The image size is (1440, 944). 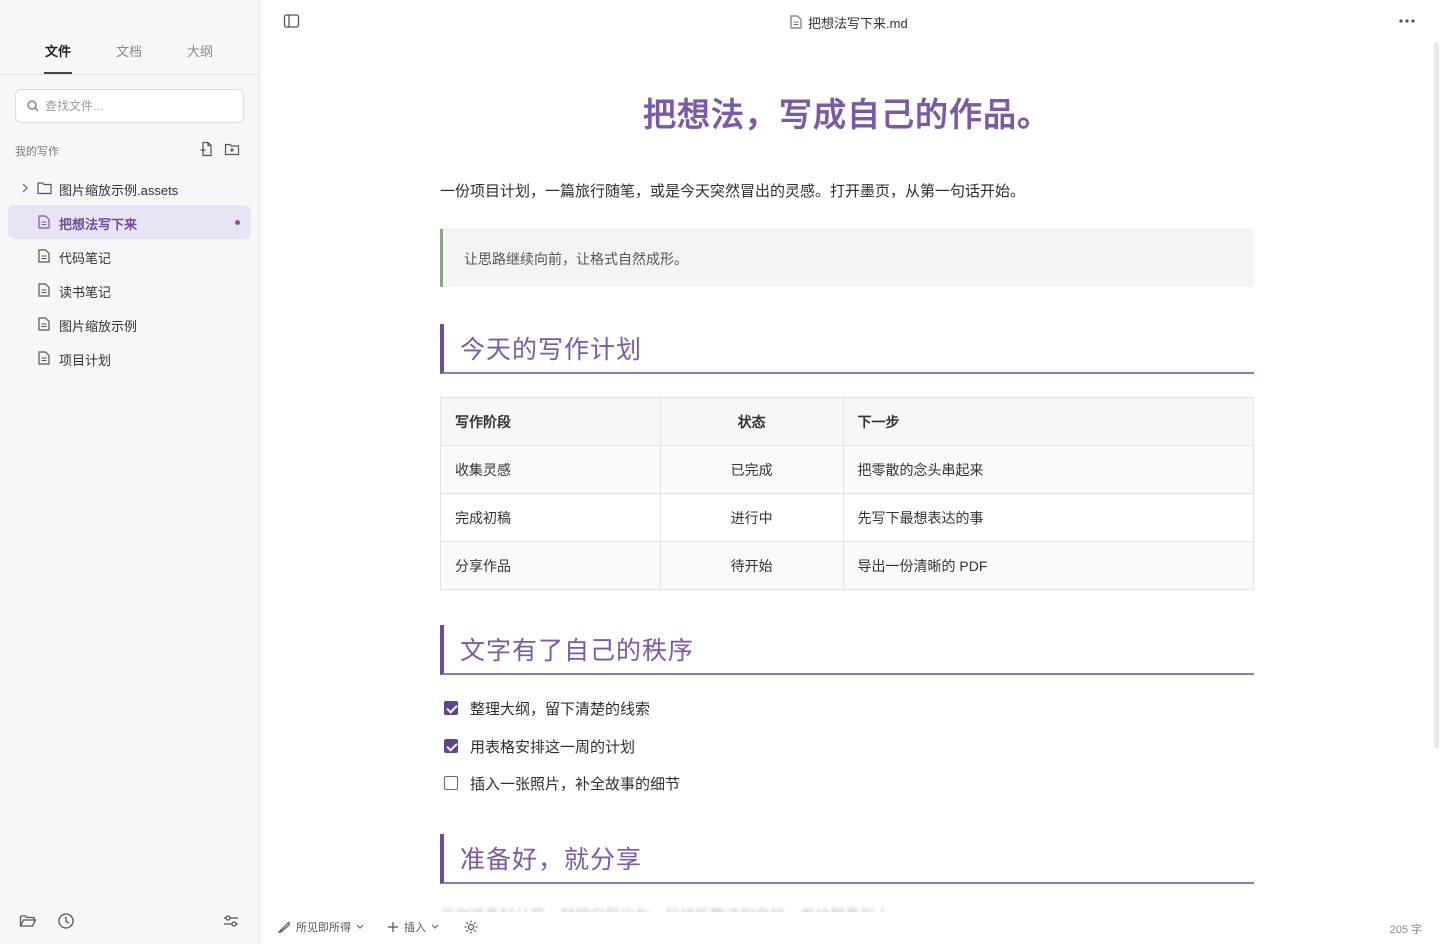 I want to click on sidebar-item-label: 把想法写下来, so click(x=98, y=224).